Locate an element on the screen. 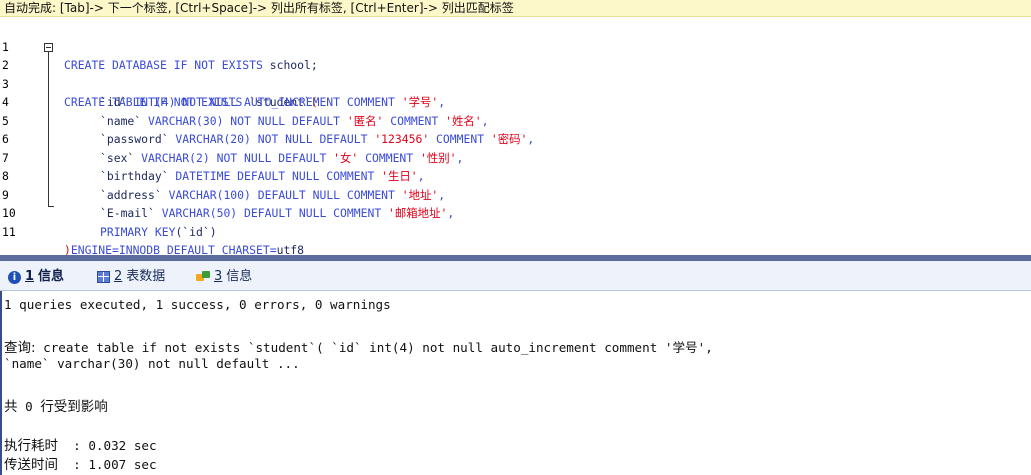  tab-label: 表数据 is located at coordinates (146, 276).